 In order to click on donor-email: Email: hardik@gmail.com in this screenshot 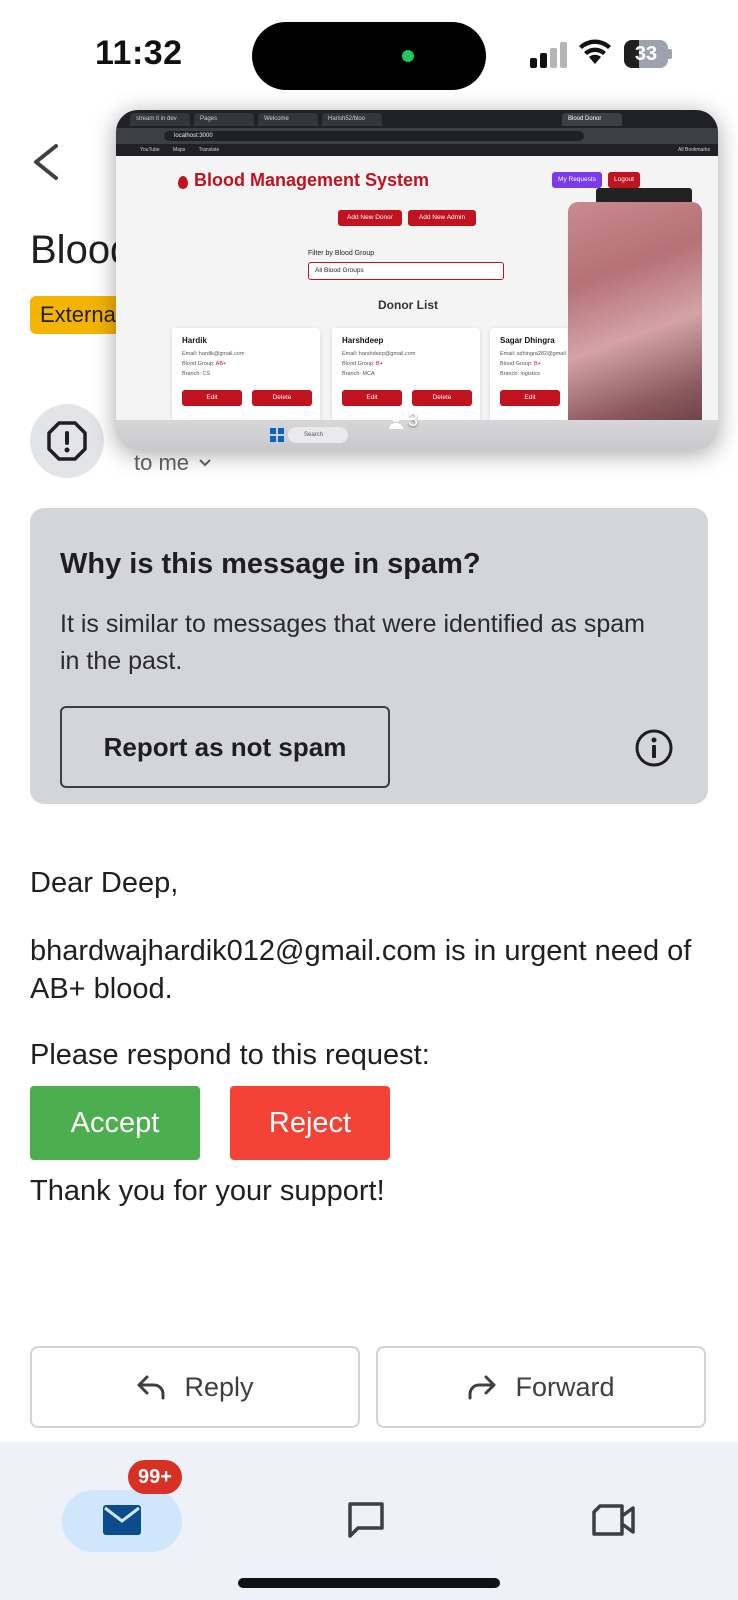, I will do `click(213, 354)`.